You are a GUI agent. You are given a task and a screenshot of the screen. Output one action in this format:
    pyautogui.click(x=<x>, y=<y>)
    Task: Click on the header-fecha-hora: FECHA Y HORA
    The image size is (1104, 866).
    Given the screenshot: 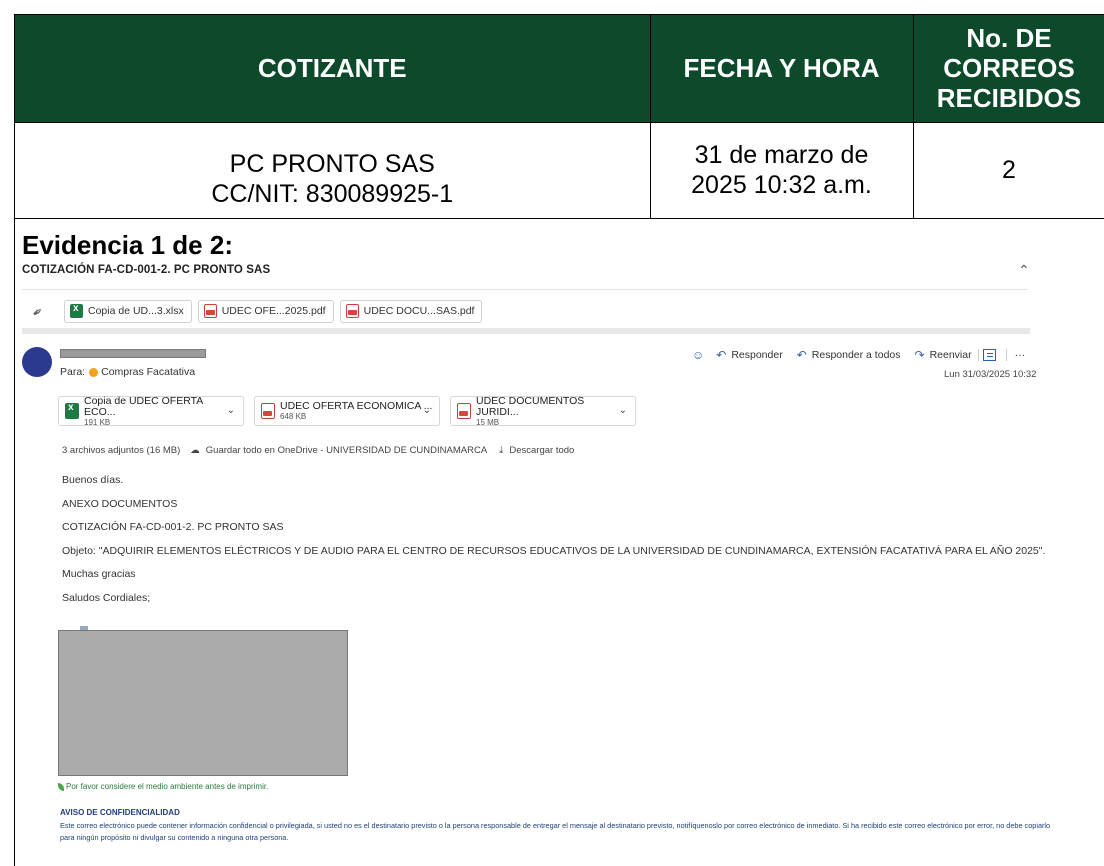 What is the action you would take?
    pyautogui.click(x=782, y=69)
    